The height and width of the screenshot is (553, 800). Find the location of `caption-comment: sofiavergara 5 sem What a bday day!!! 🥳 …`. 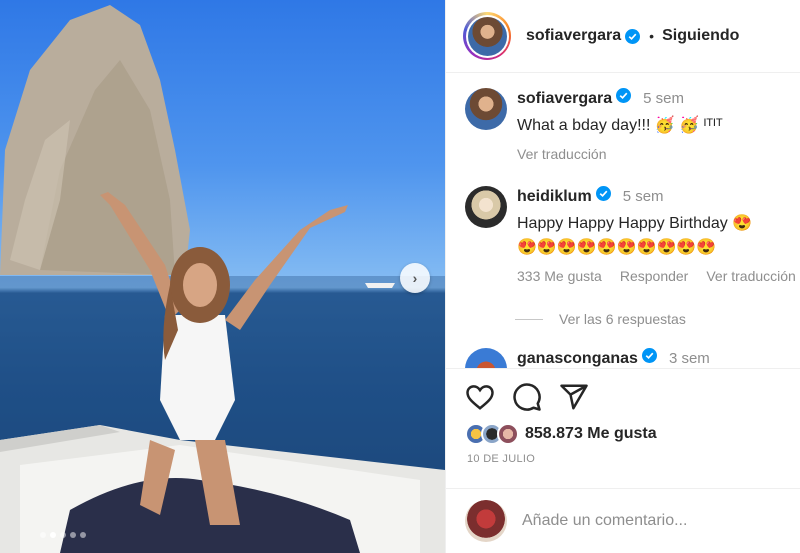

caption-comment: sofiavergara 5 sem What a bday day!!! 🥳 … is located at coordinates (594, 125).